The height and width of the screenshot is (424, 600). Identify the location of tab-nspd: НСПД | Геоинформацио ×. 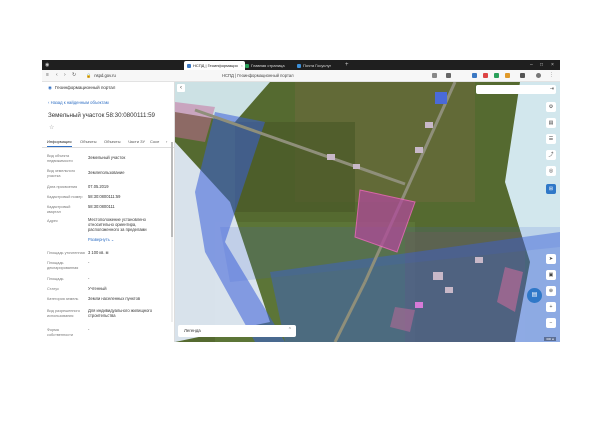
(214, 65).